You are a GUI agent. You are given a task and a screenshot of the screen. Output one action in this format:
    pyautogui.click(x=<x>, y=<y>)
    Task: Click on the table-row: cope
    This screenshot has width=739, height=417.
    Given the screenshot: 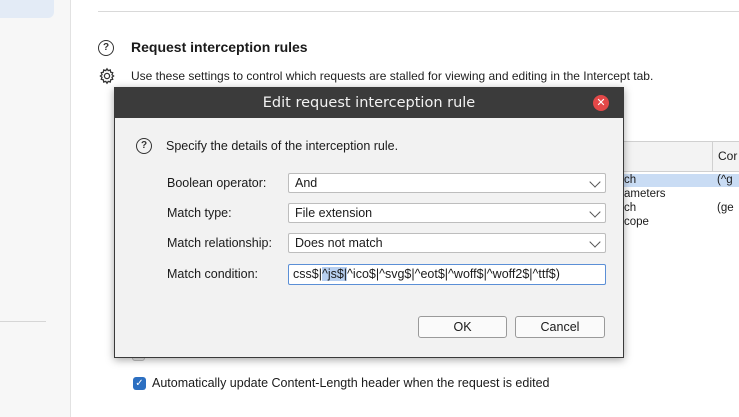 What is the action you would take?
    pyautogui.click(x=679, y=222)
    